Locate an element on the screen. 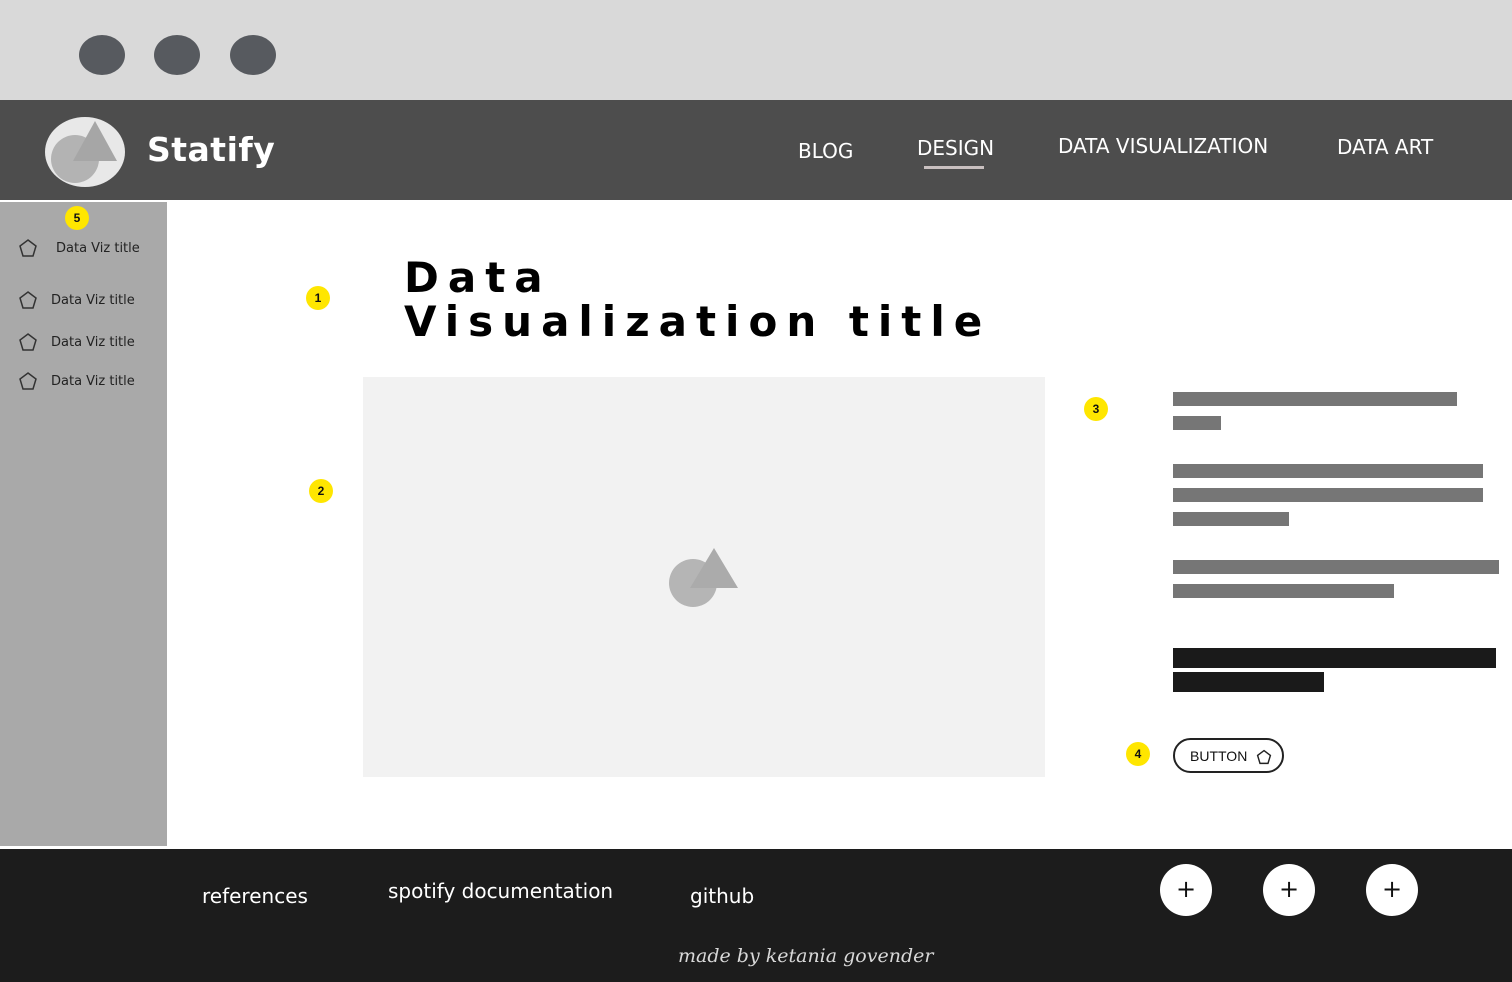 The width and height of the screenshot is (1512, 982). logo-icon is located at coordinates (85, 152).